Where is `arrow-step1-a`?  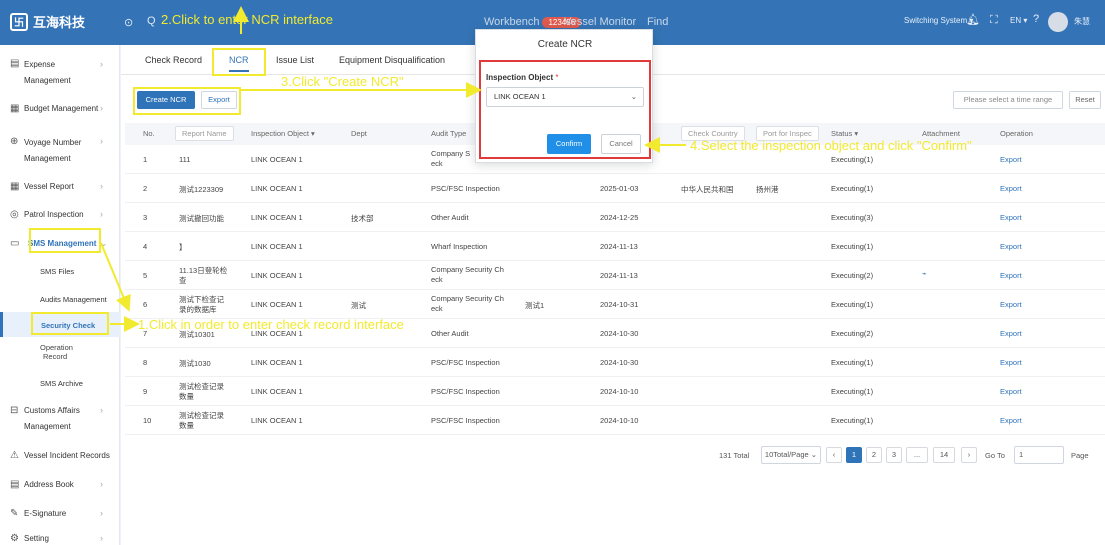 arrow-step1-a is located at coordinates (115, 277).